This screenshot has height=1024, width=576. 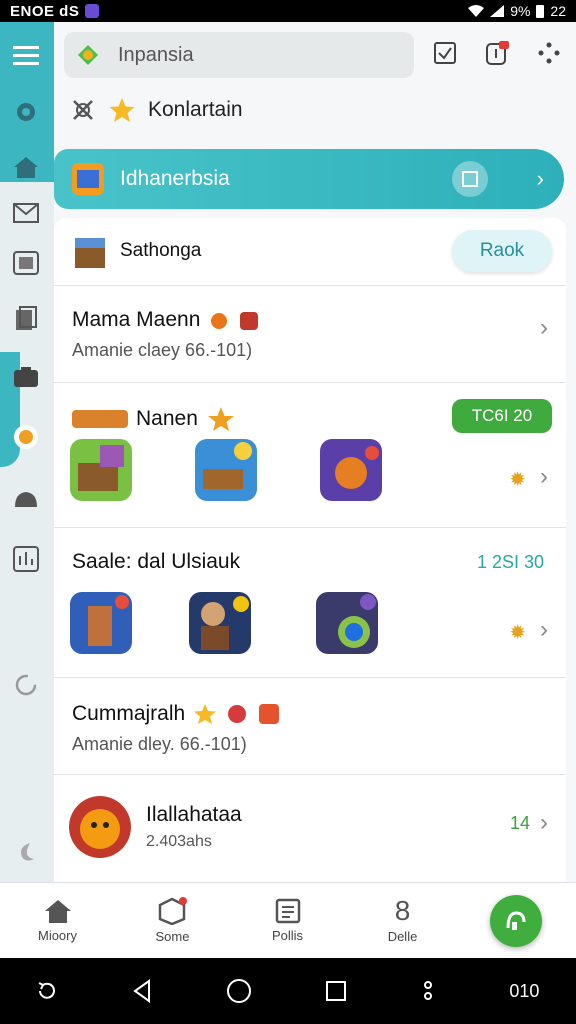 I want to click on home-icon, so click(x=57, y=911).